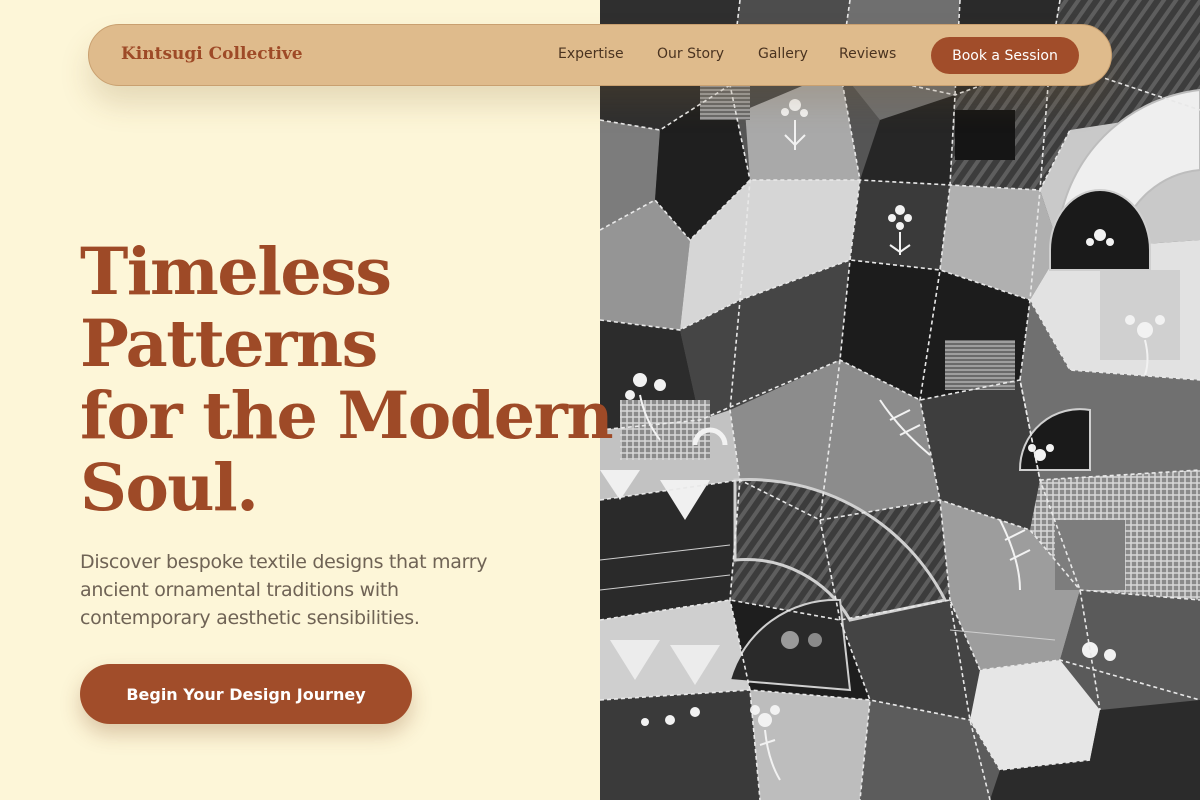  I want to click on nav-link-expertise: Expertise, so click(591, 54).